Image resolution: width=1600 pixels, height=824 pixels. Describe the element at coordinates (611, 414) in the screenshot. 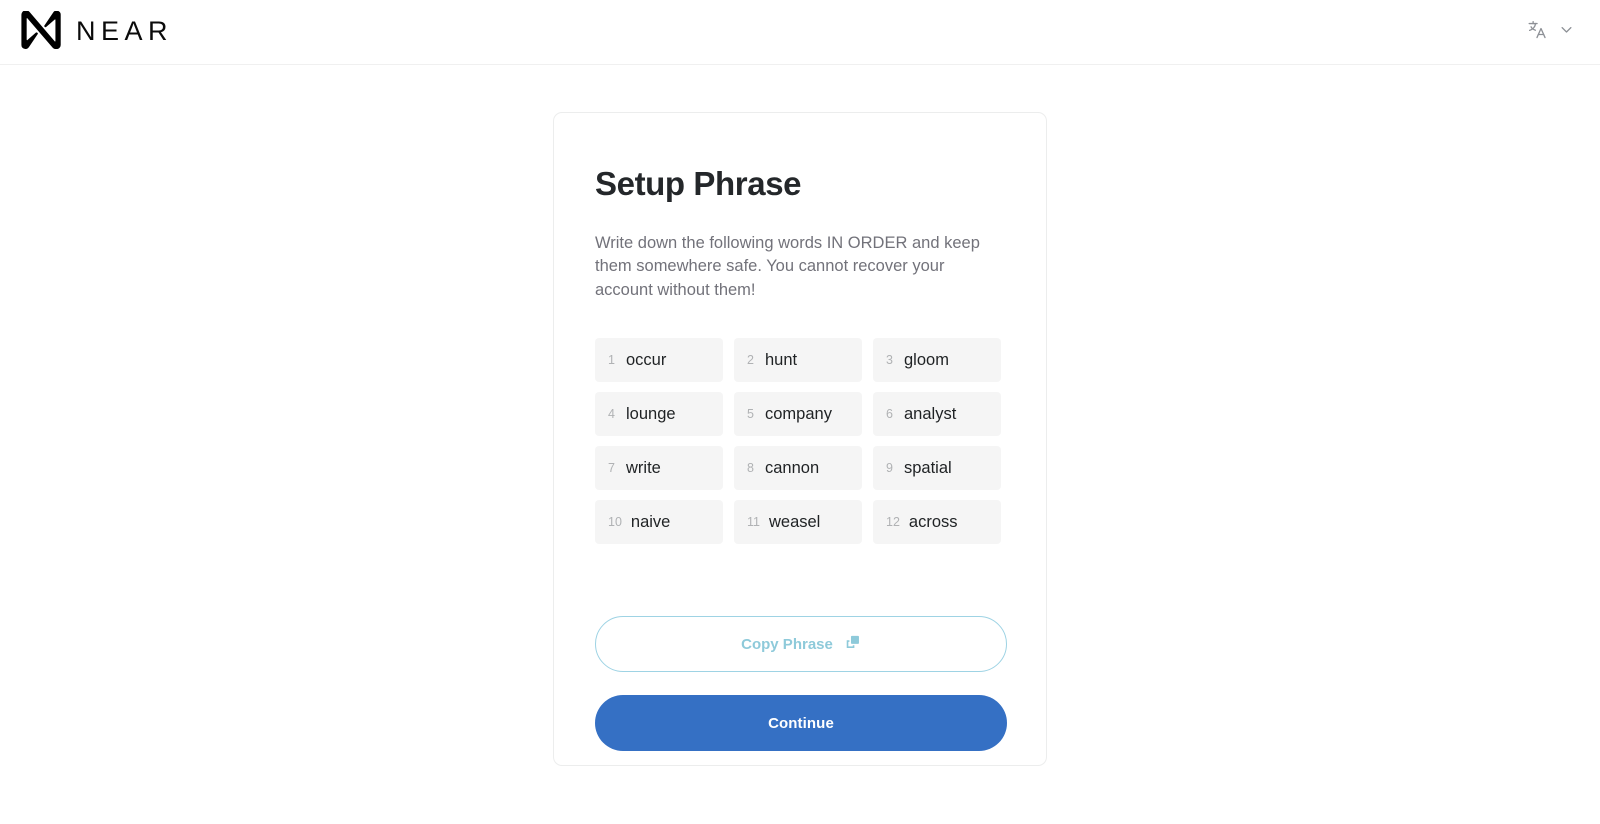

I see `seed-word-index: 4` at that location.